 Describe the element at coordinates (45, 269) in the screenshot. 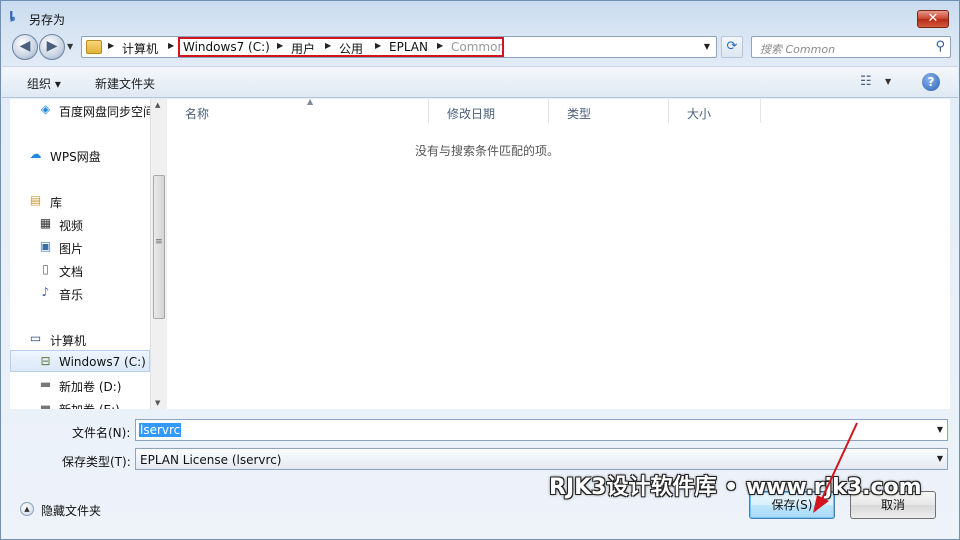

I see `document-icon: ▯` at that location.